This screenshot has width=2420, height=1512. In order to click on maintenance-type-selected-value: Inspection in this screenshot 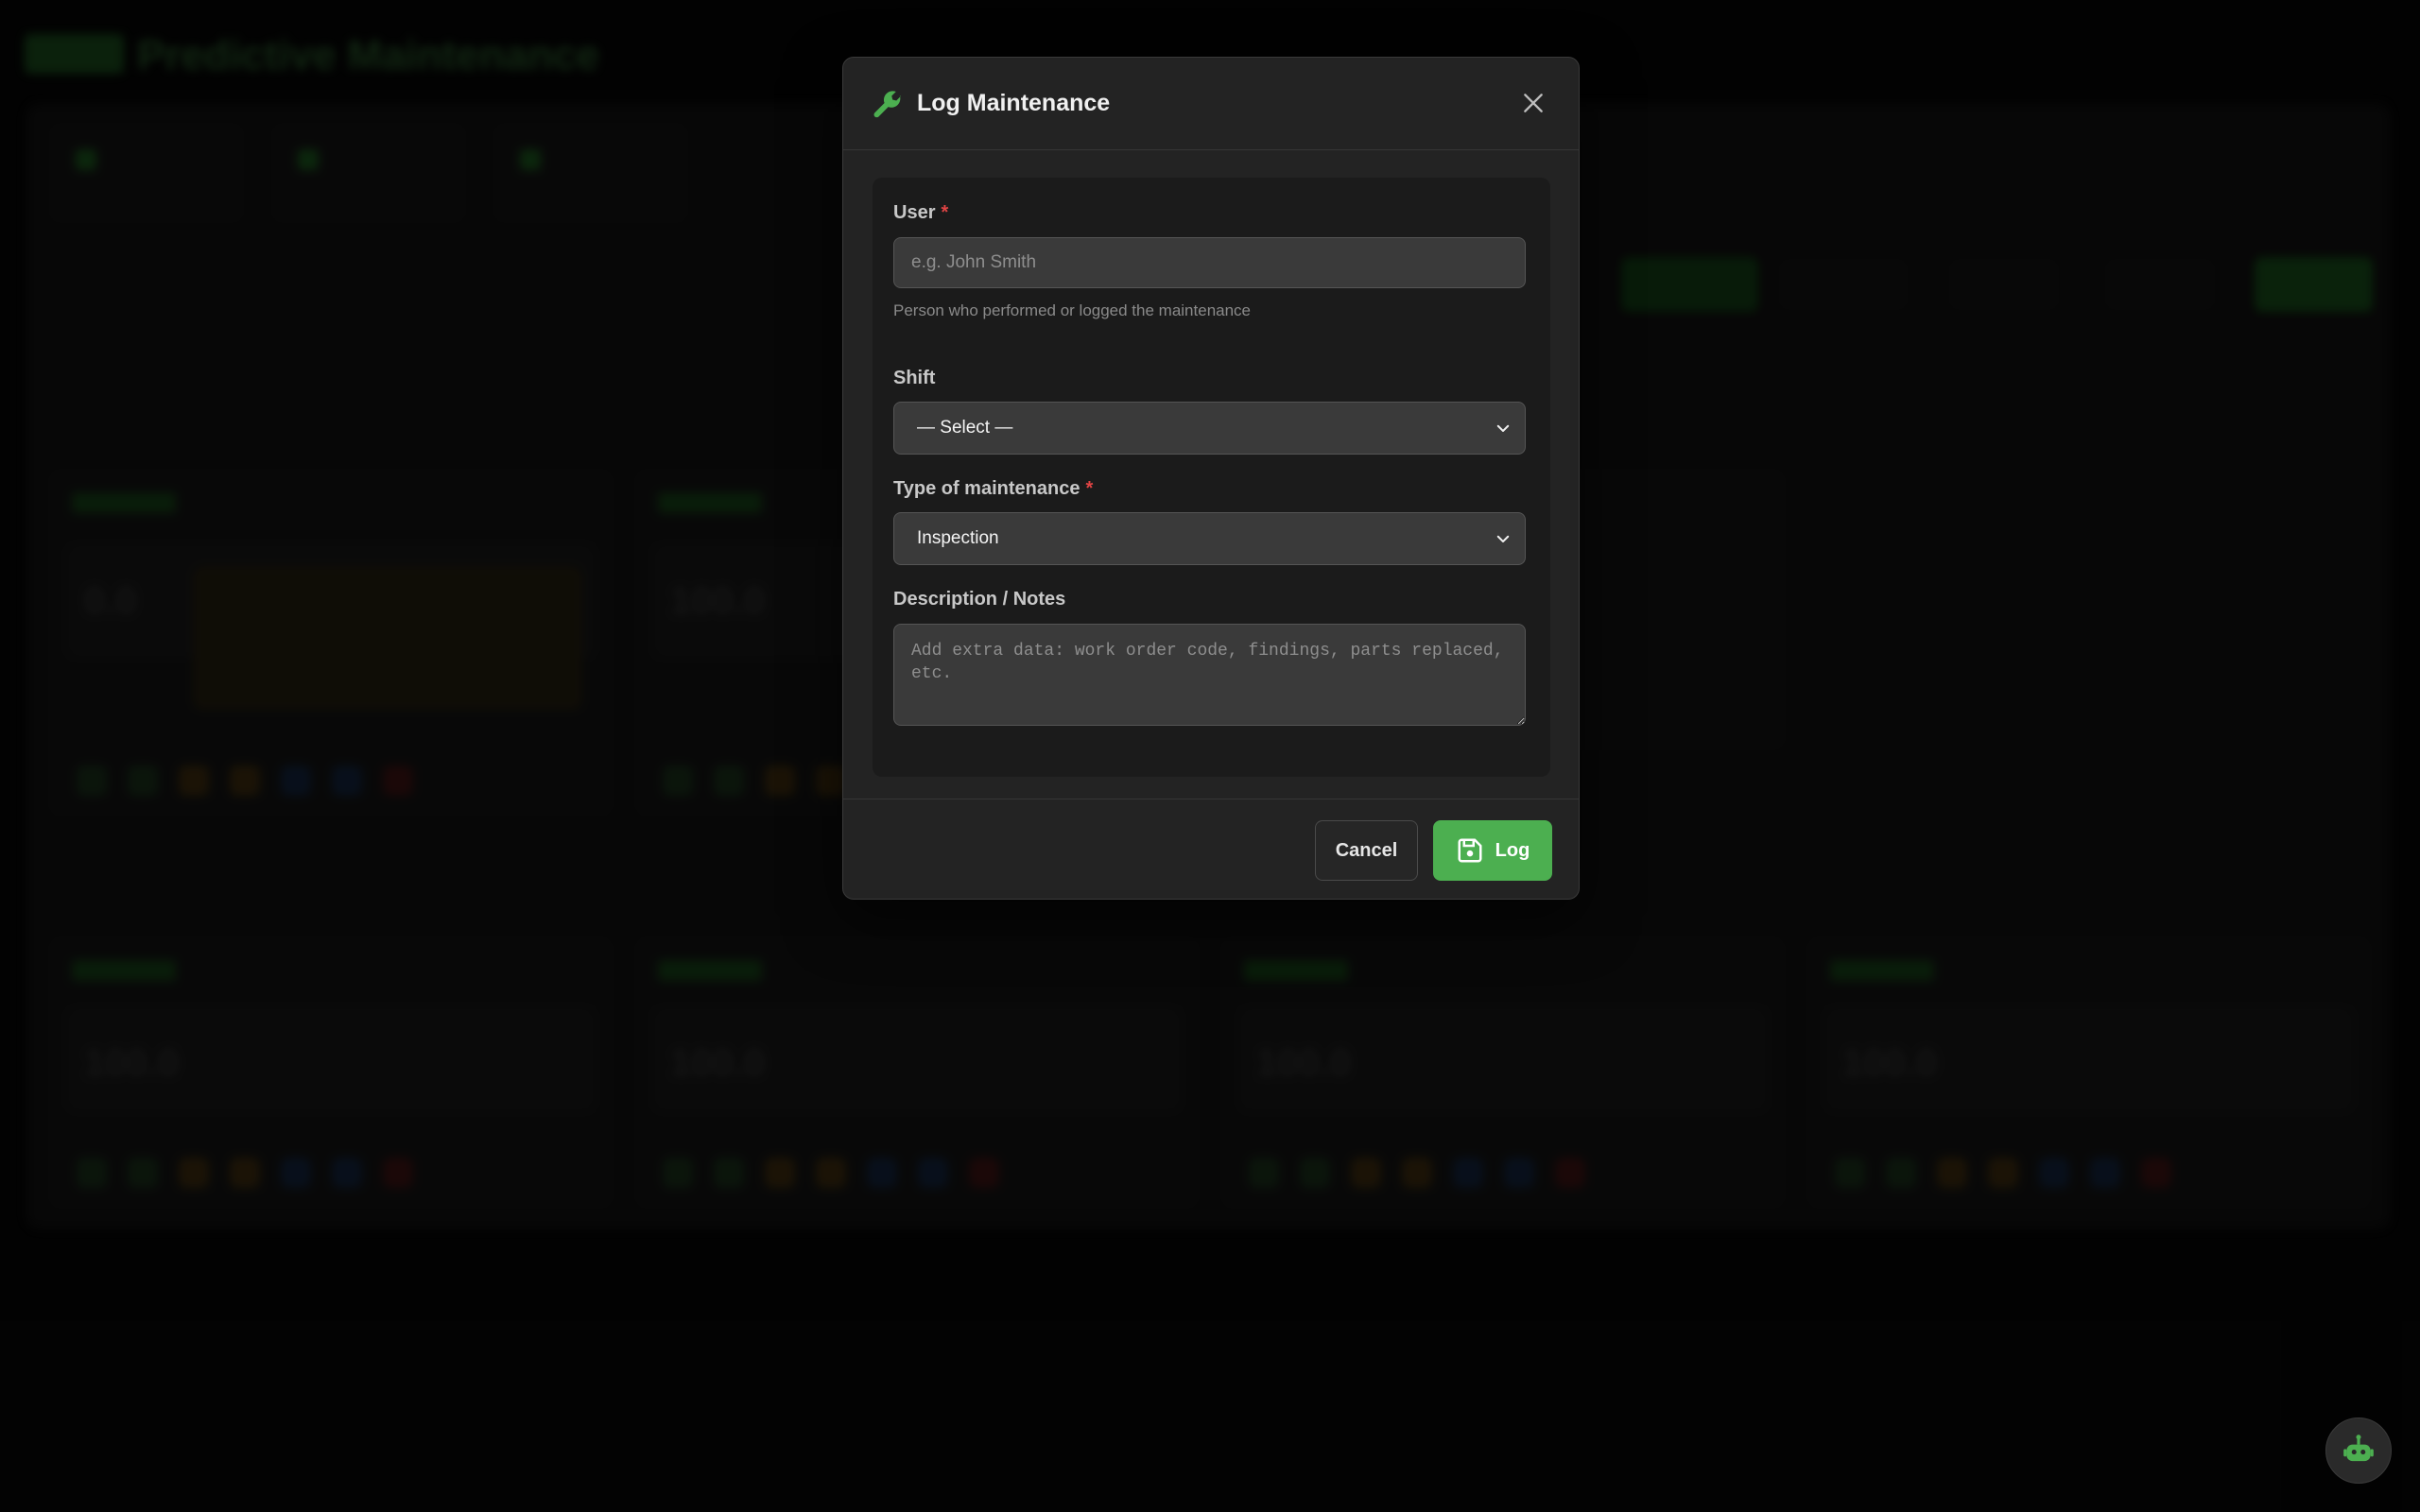, I will do `click(958, 538)`.